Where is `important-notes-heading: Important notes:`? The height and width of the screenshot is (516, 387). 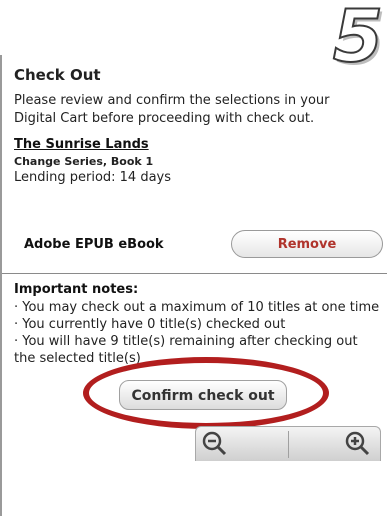 important-notes-heading: Important notes: is located at coordinates (76, 289).